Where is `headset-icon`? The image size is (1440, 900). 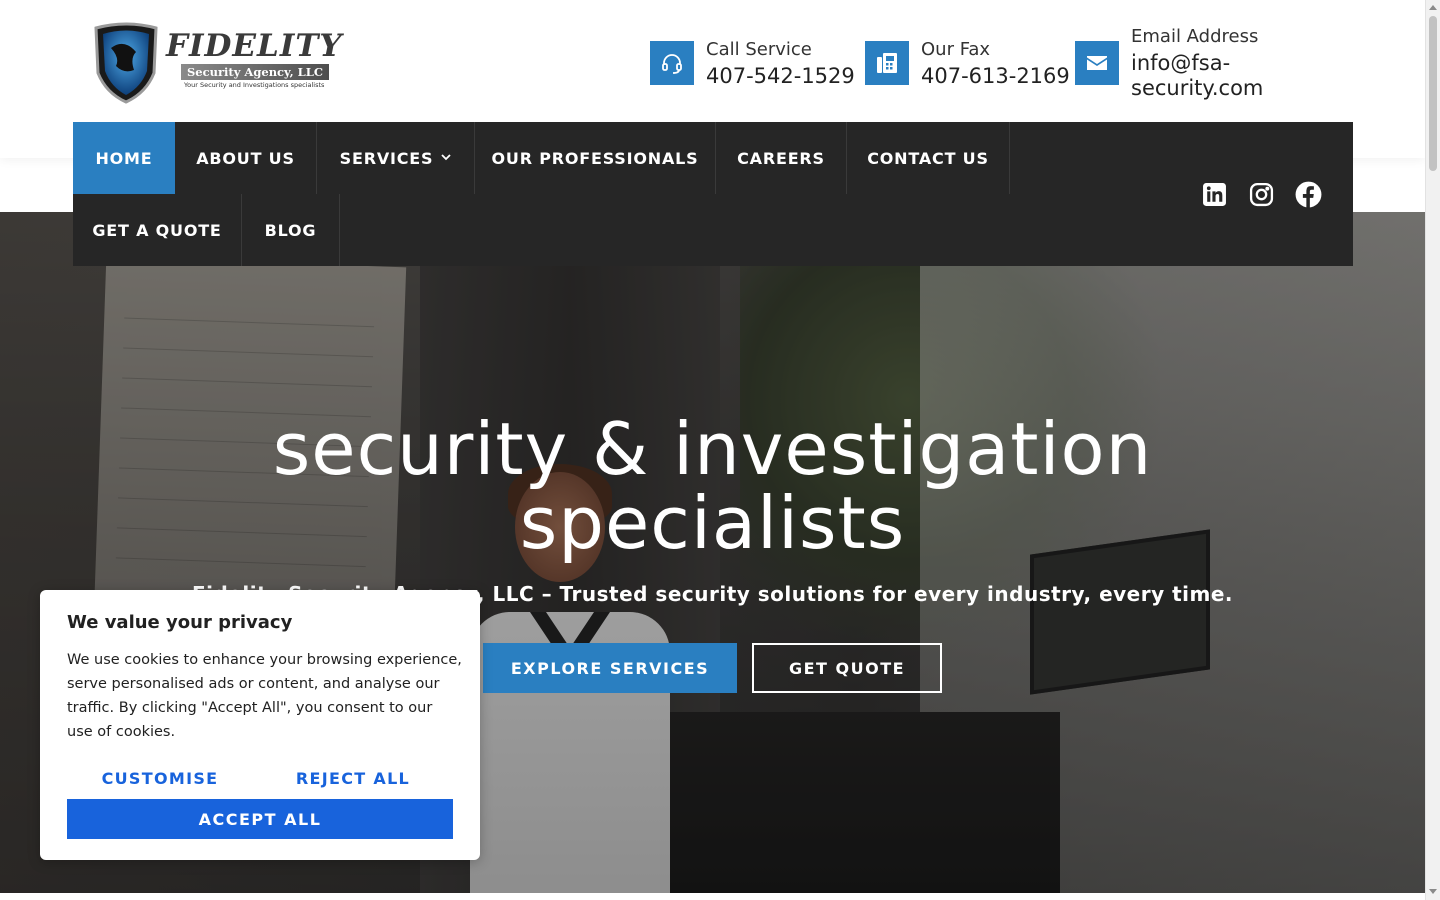 headset-icon is located at coordinates (672, 63).